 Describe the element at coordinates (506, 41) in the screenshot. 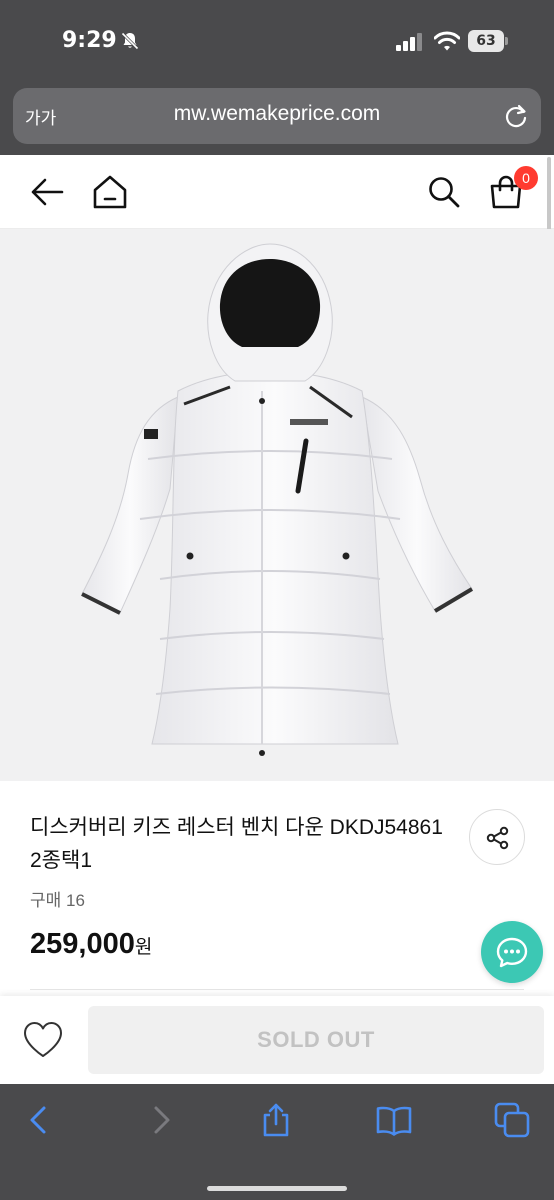

I see `battery-tip` at that location.